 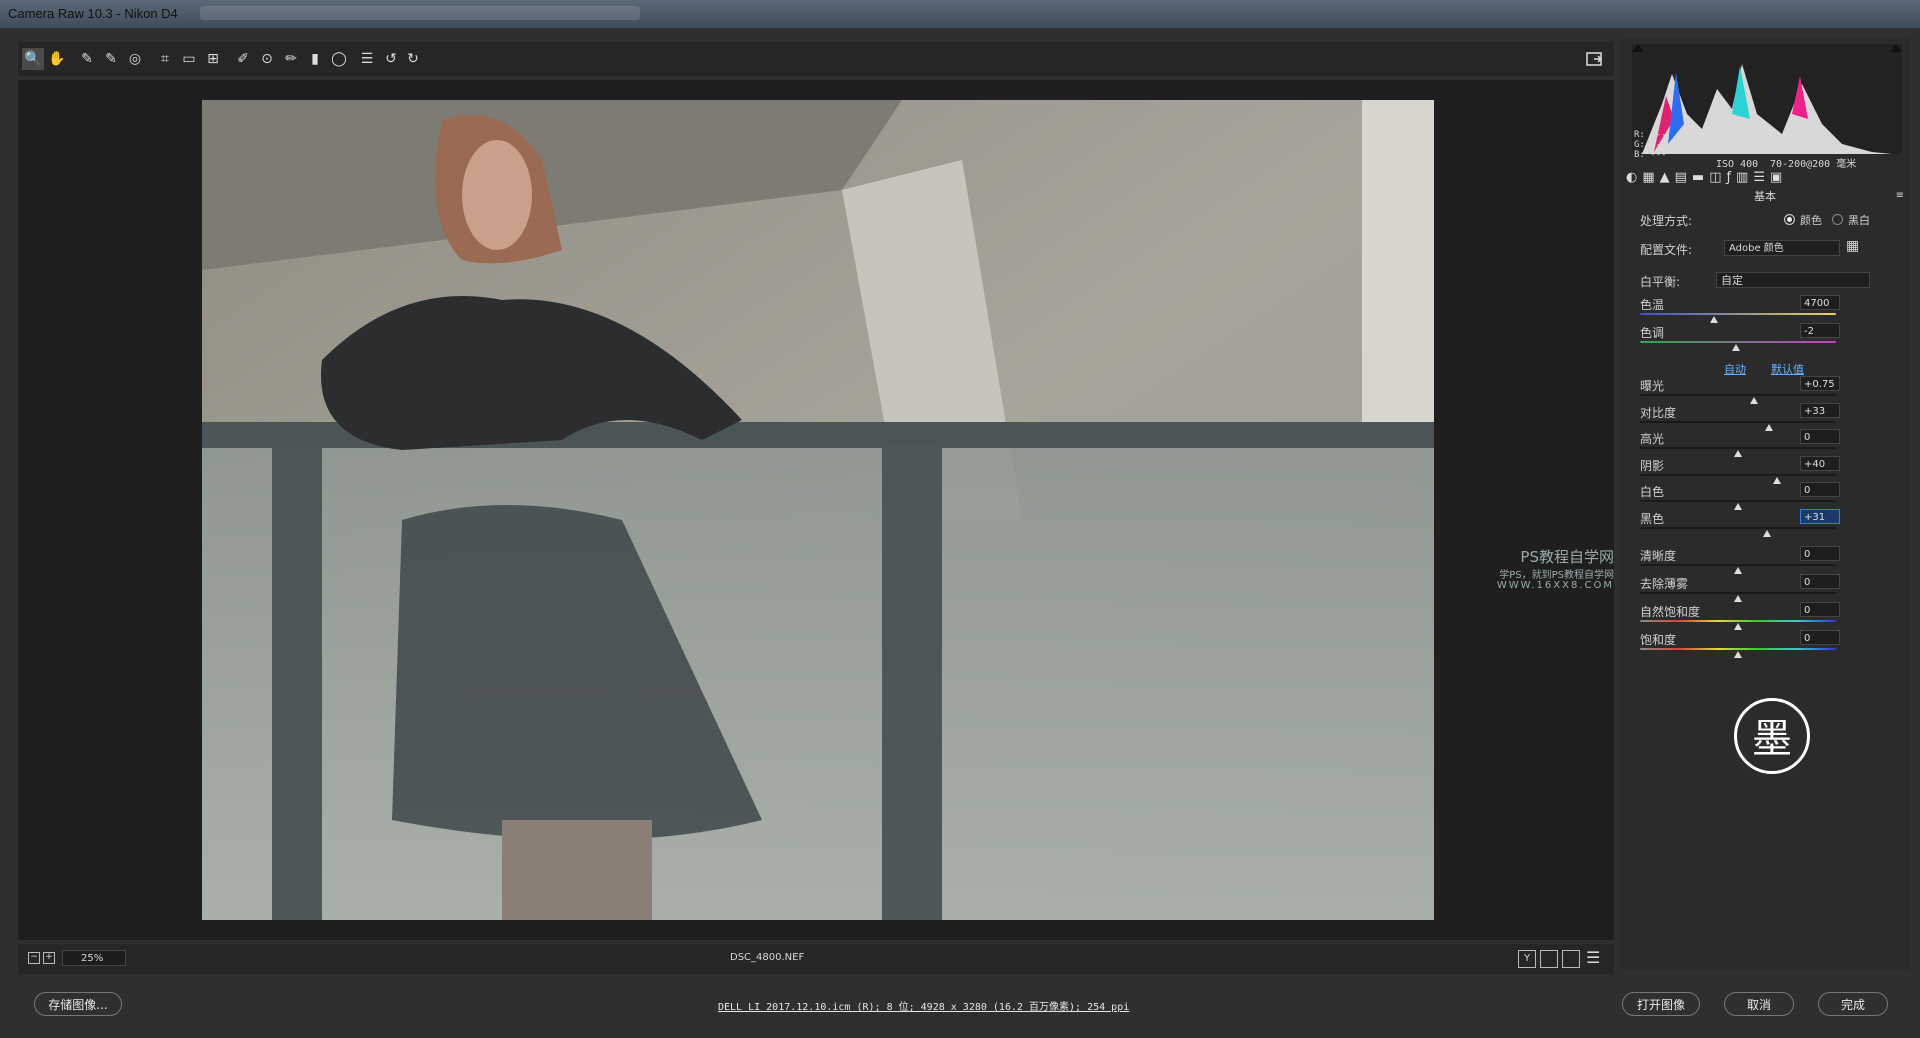 What do you see at coordinates (135, 59) in the screenshot?
I see `targeted-adjustment-tool: ◎` at bounding box center [135, 59].